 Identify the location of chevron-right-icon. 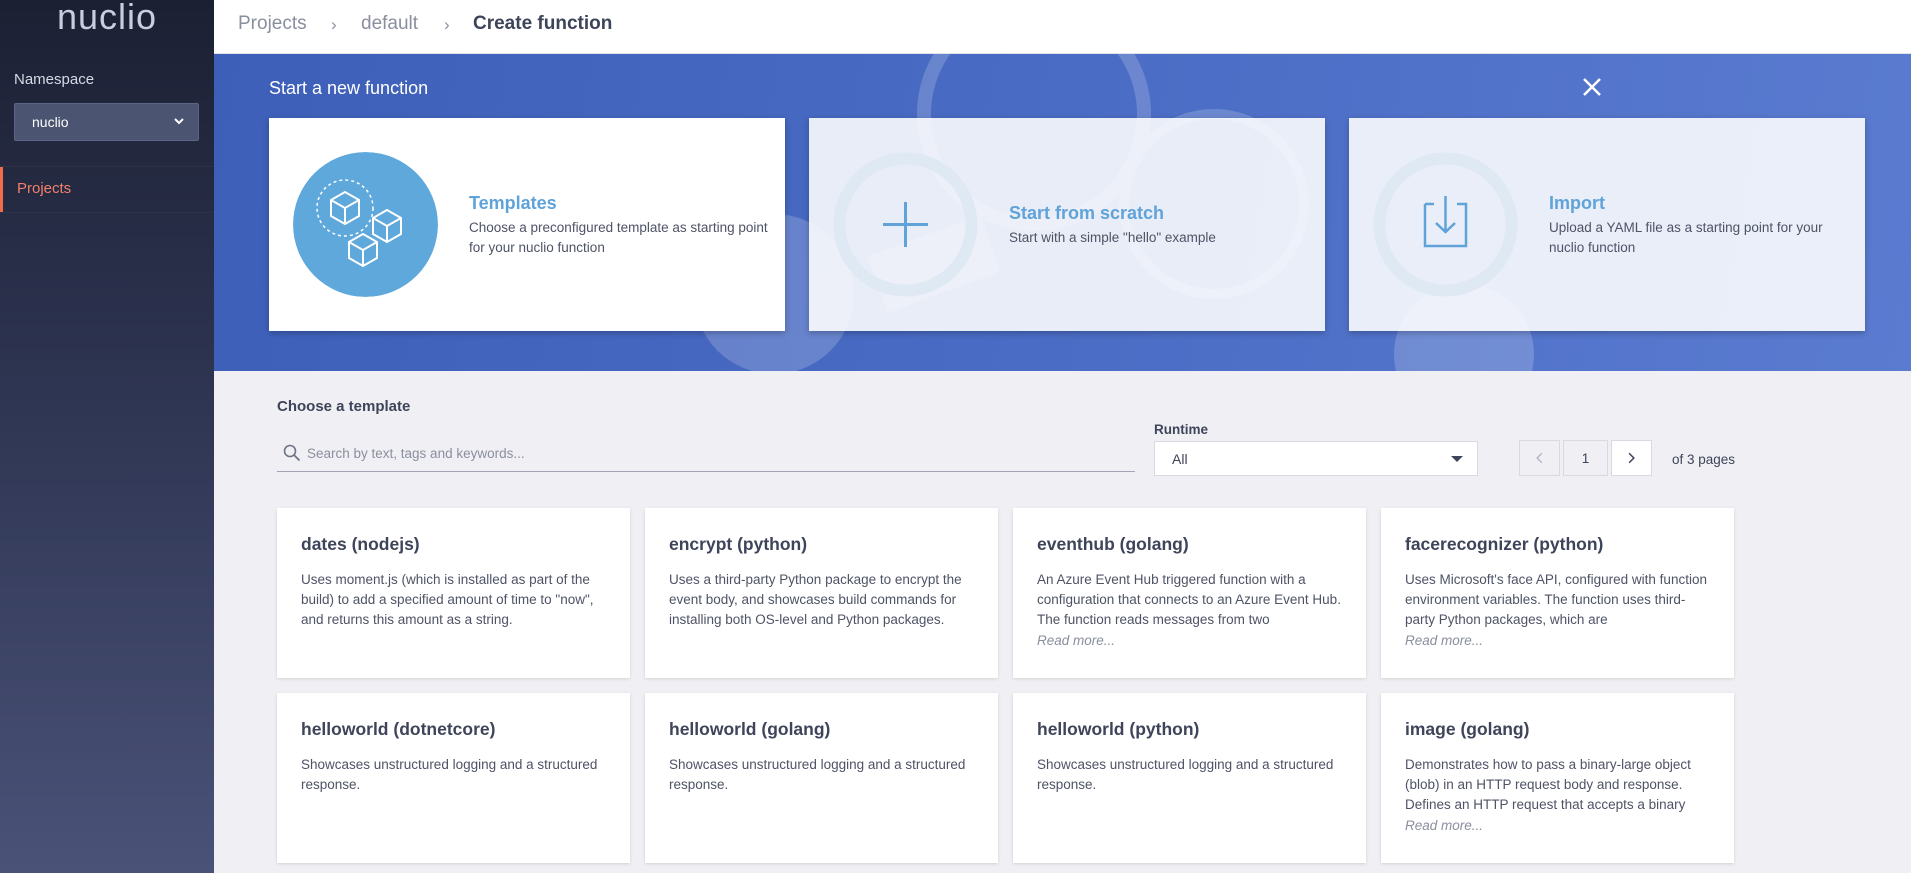
(1631, 458).